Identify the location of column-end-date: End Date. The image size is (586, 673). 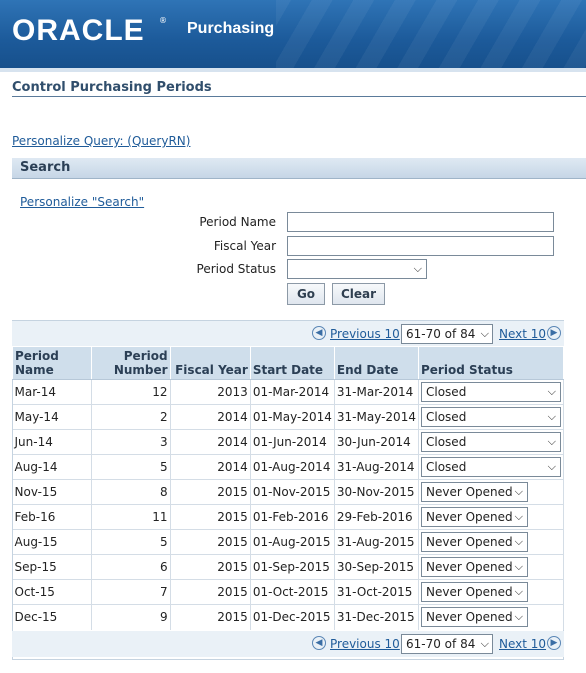
(376, 363).